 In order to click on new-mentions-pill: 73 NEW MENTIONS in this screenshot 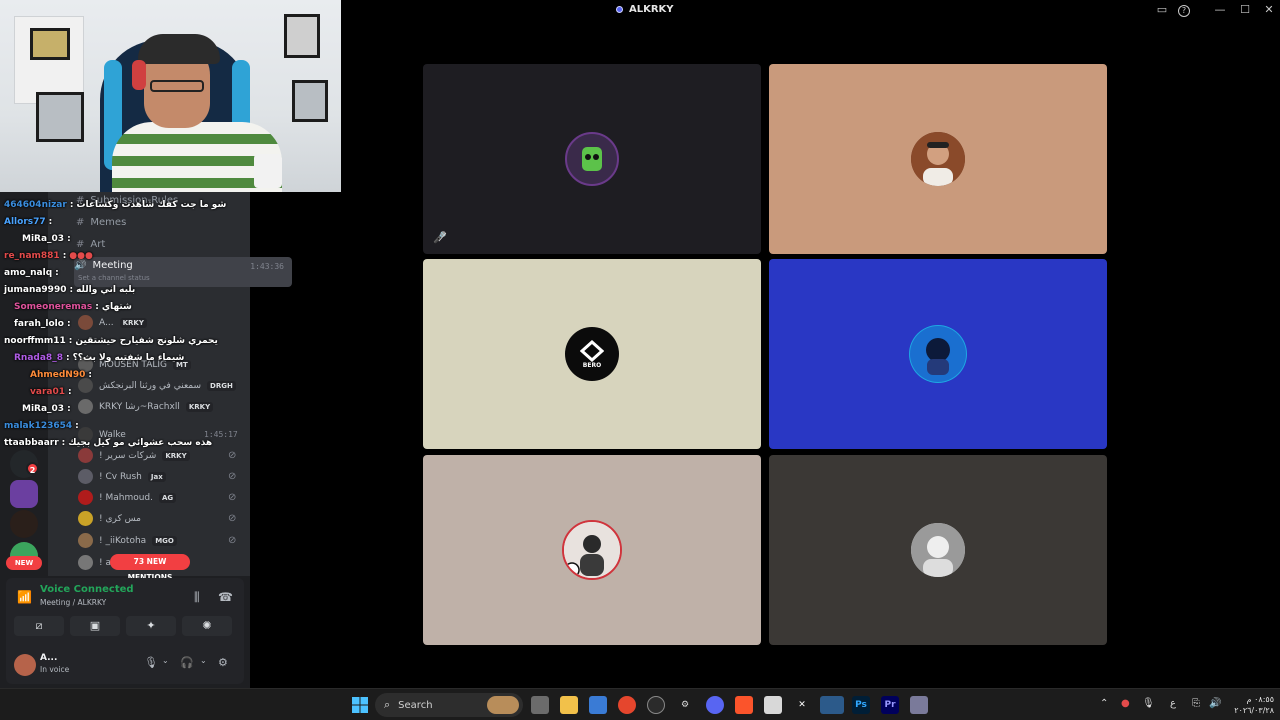, I will do `click(150, 568)`.